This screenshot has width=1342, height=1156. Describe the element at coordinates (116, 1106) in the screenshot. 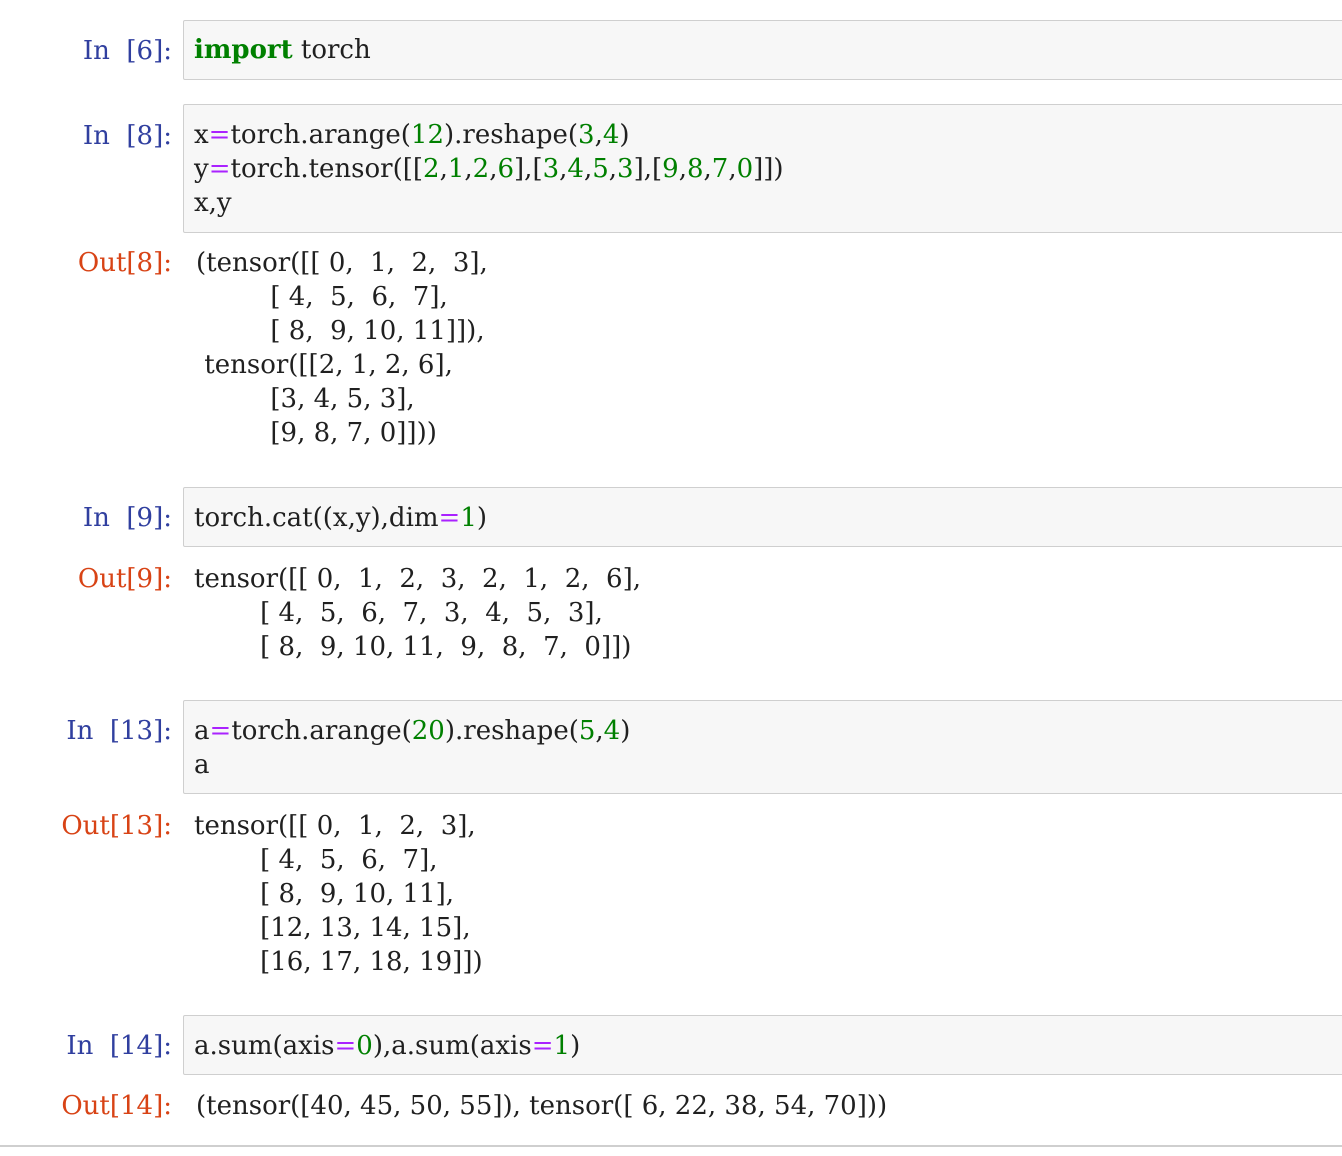

I see `out-prompt-14: Out[14]:` at that location.